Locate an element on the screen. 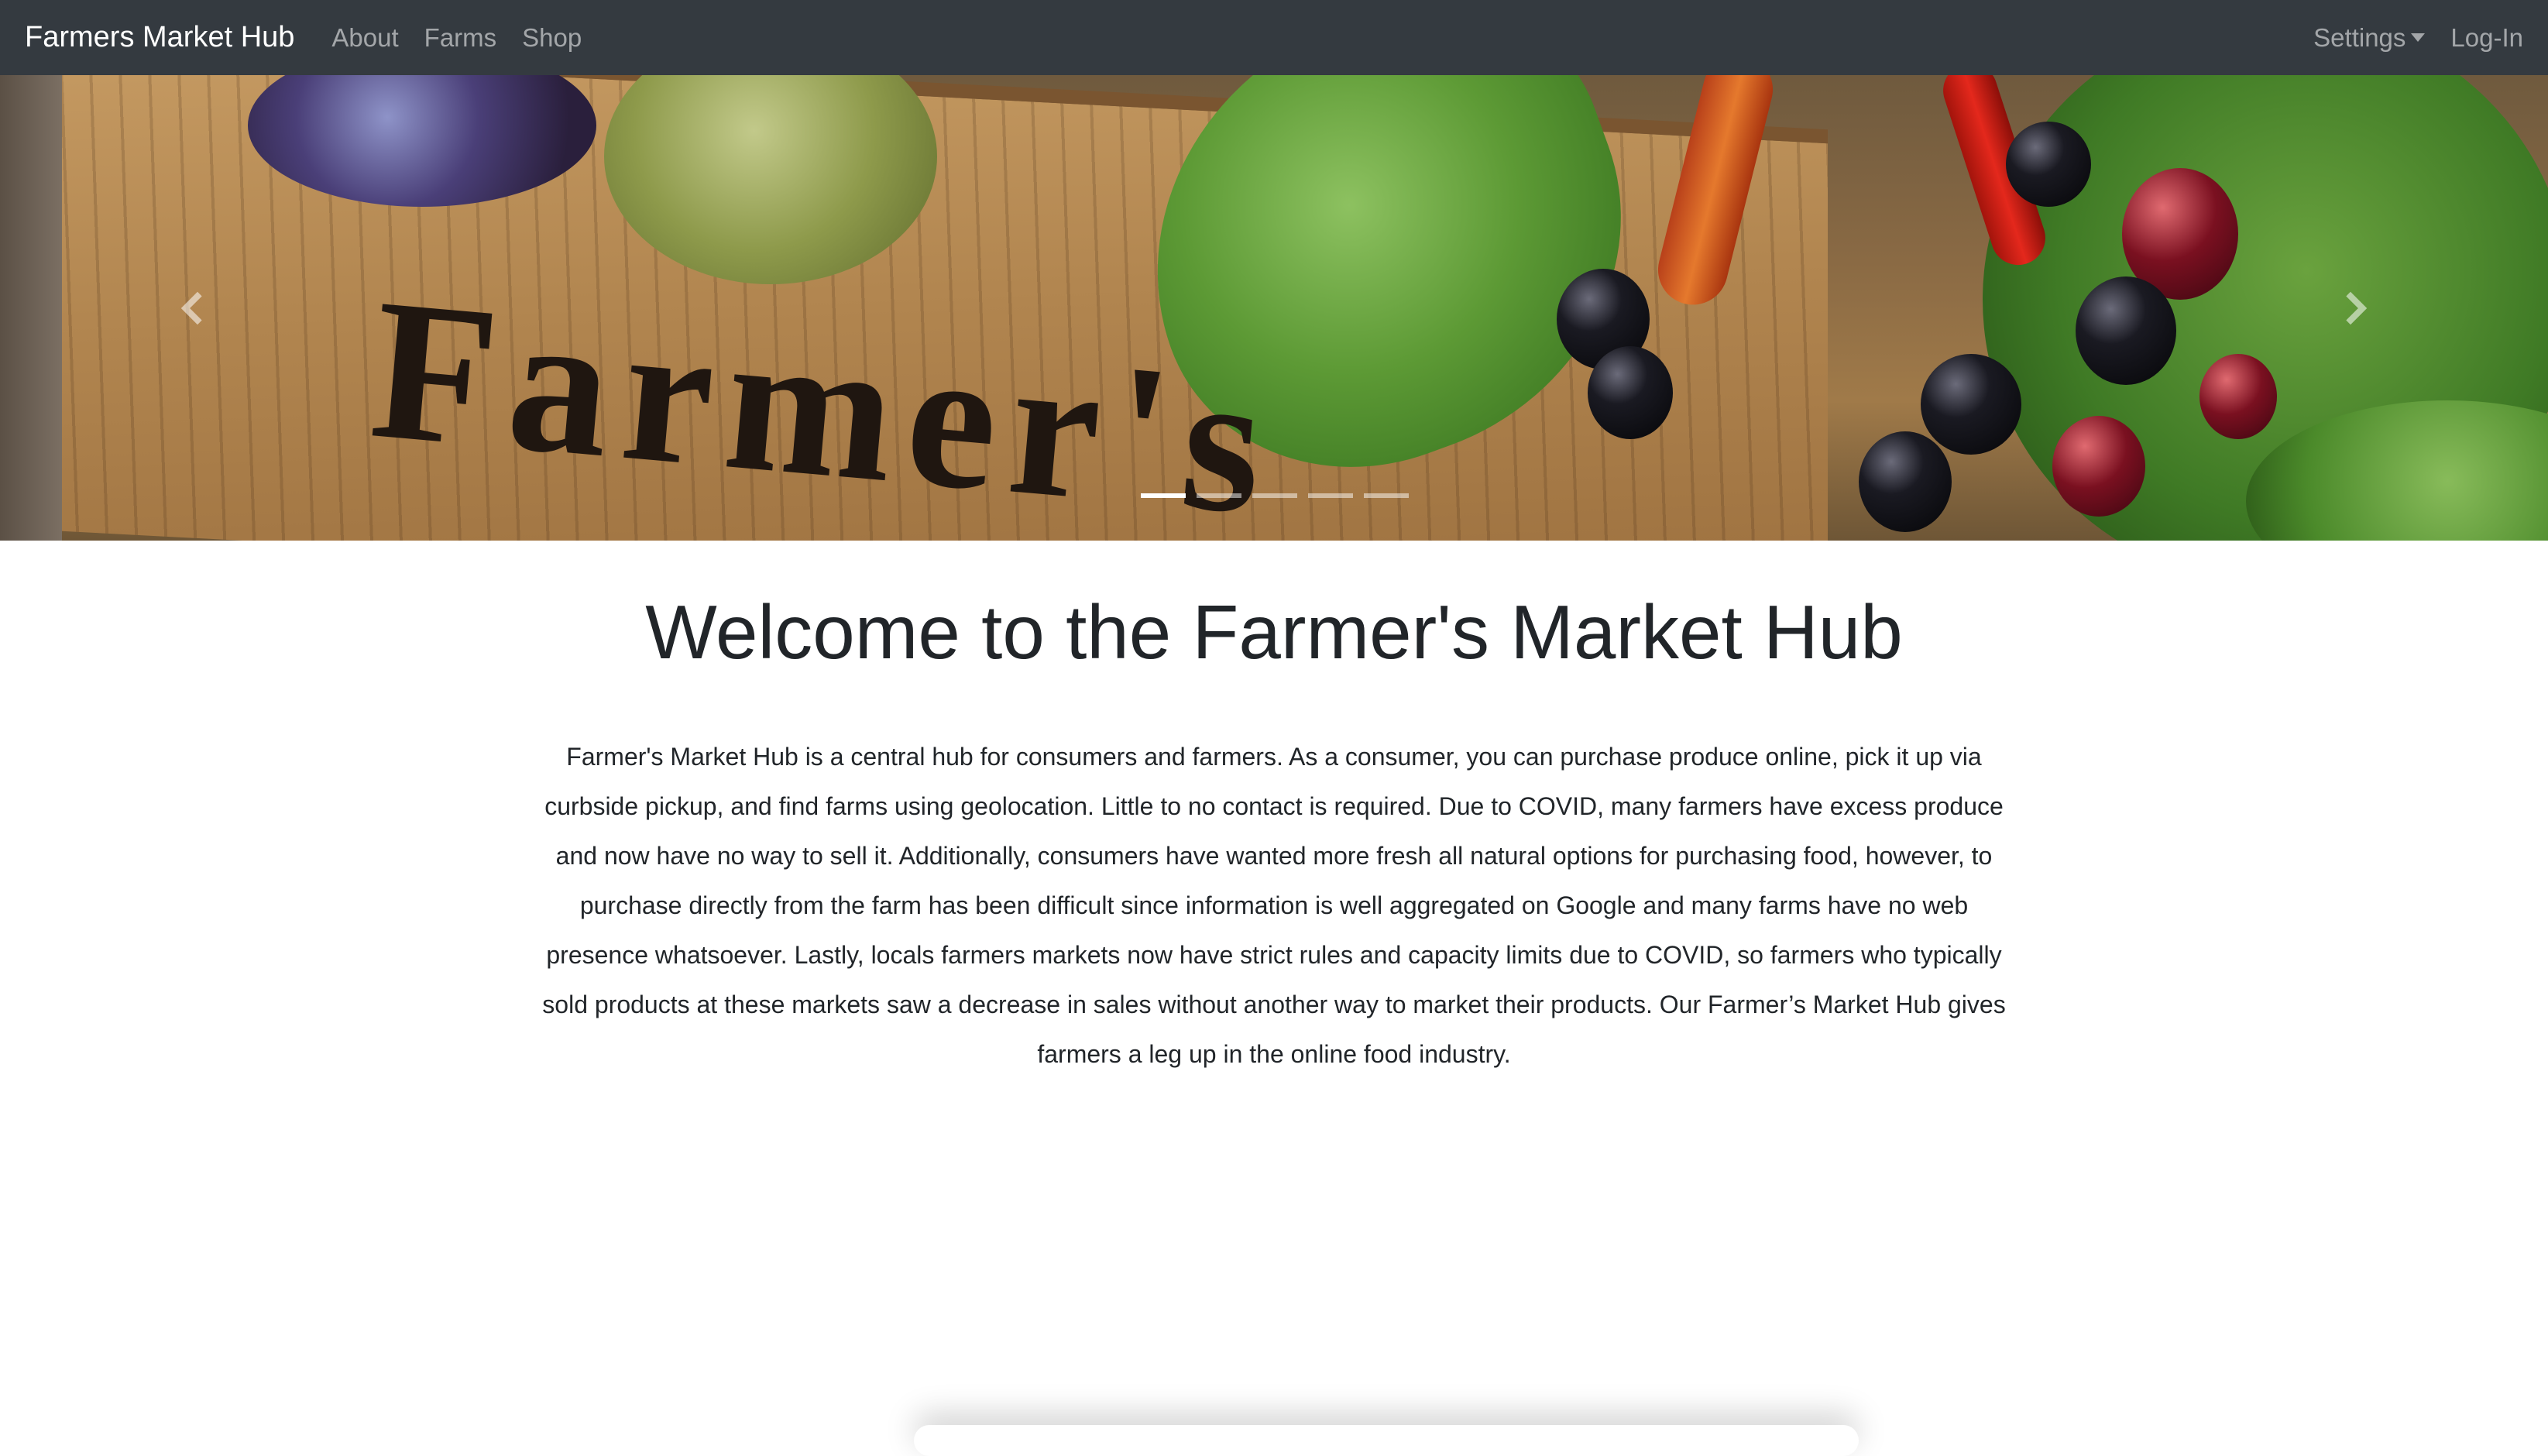 This screenshot has width=2548, height=1456. page-title: Welcome to the Farmer's Market Hub is located at coordinates (1274, 632).